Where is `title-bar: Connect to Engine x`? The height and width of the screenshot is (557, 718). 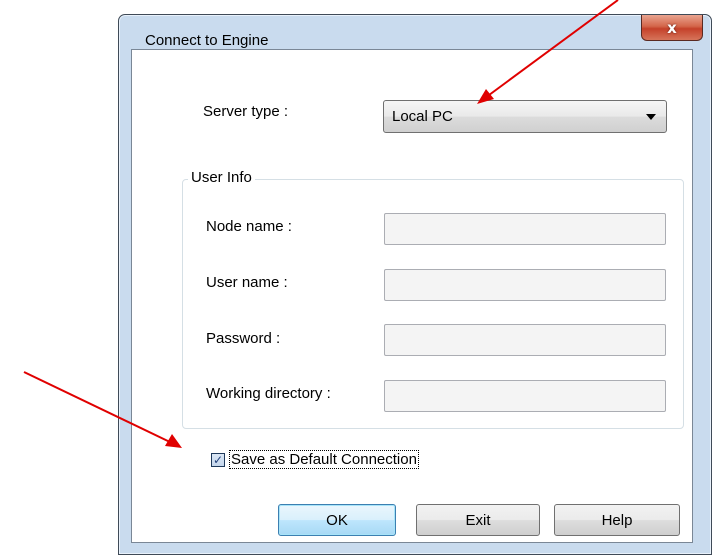
title-bar: Connect to Engine x is located at coordinates (415, 33).